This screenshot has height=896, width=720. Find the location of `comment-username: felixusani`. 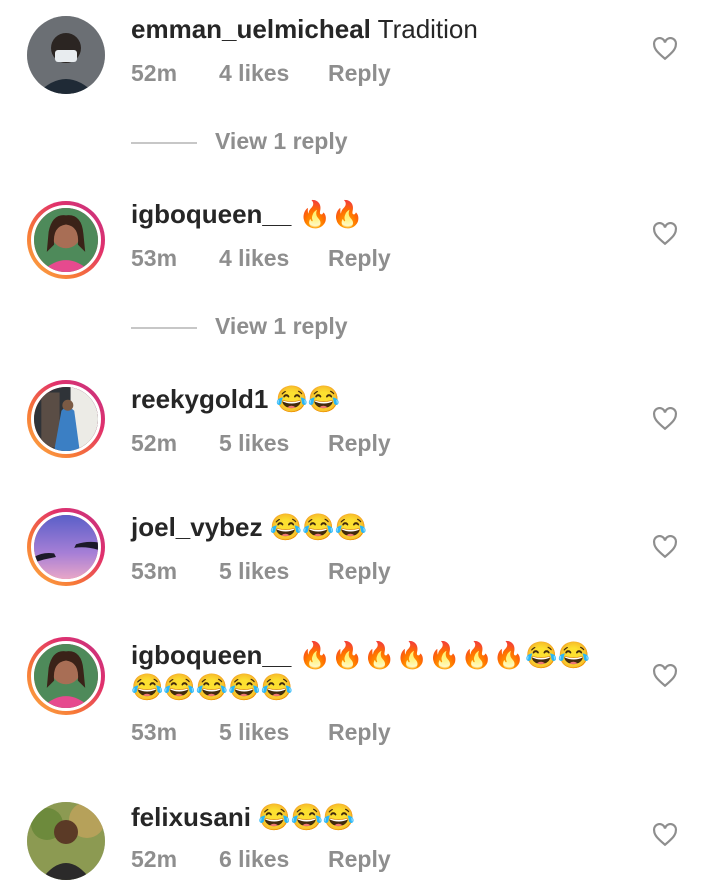

comment-username: felixusani is located at coordinates (191, 817).